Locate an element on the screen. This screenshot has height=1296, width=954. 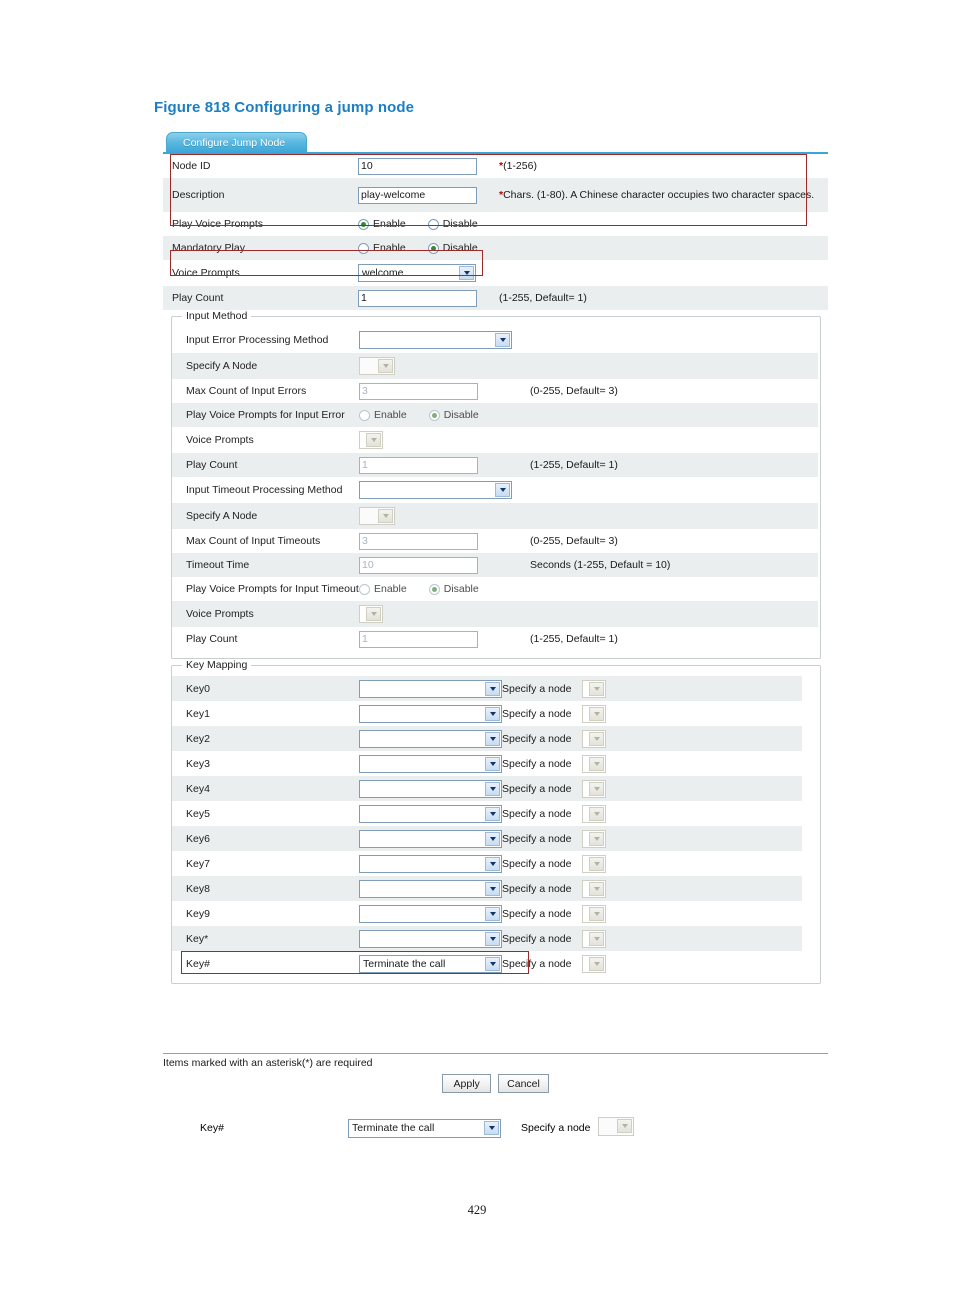
radio-play-voice-prompts-enable: Enable is located at coordinates (382, 224).